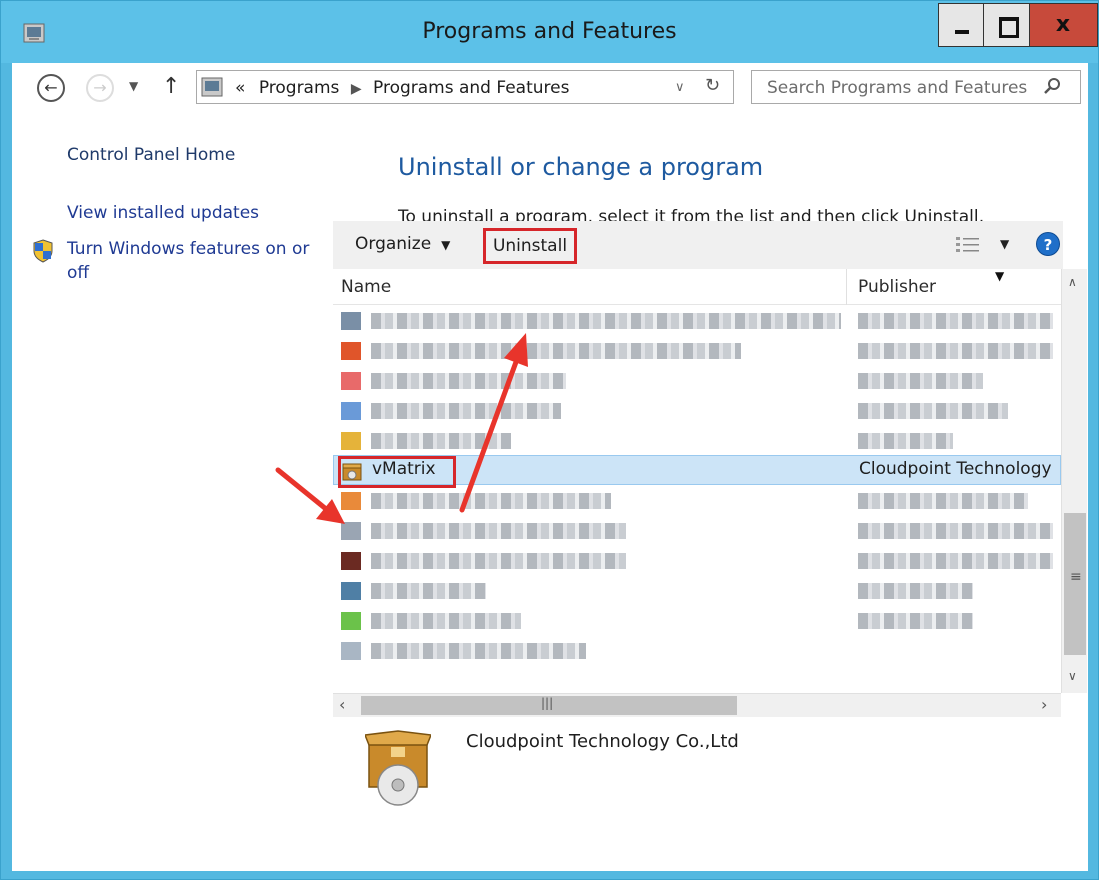 This screenshot has height=880, width=1099. I want to click on scroll-up-icon: ∧, so click(1072, 282).